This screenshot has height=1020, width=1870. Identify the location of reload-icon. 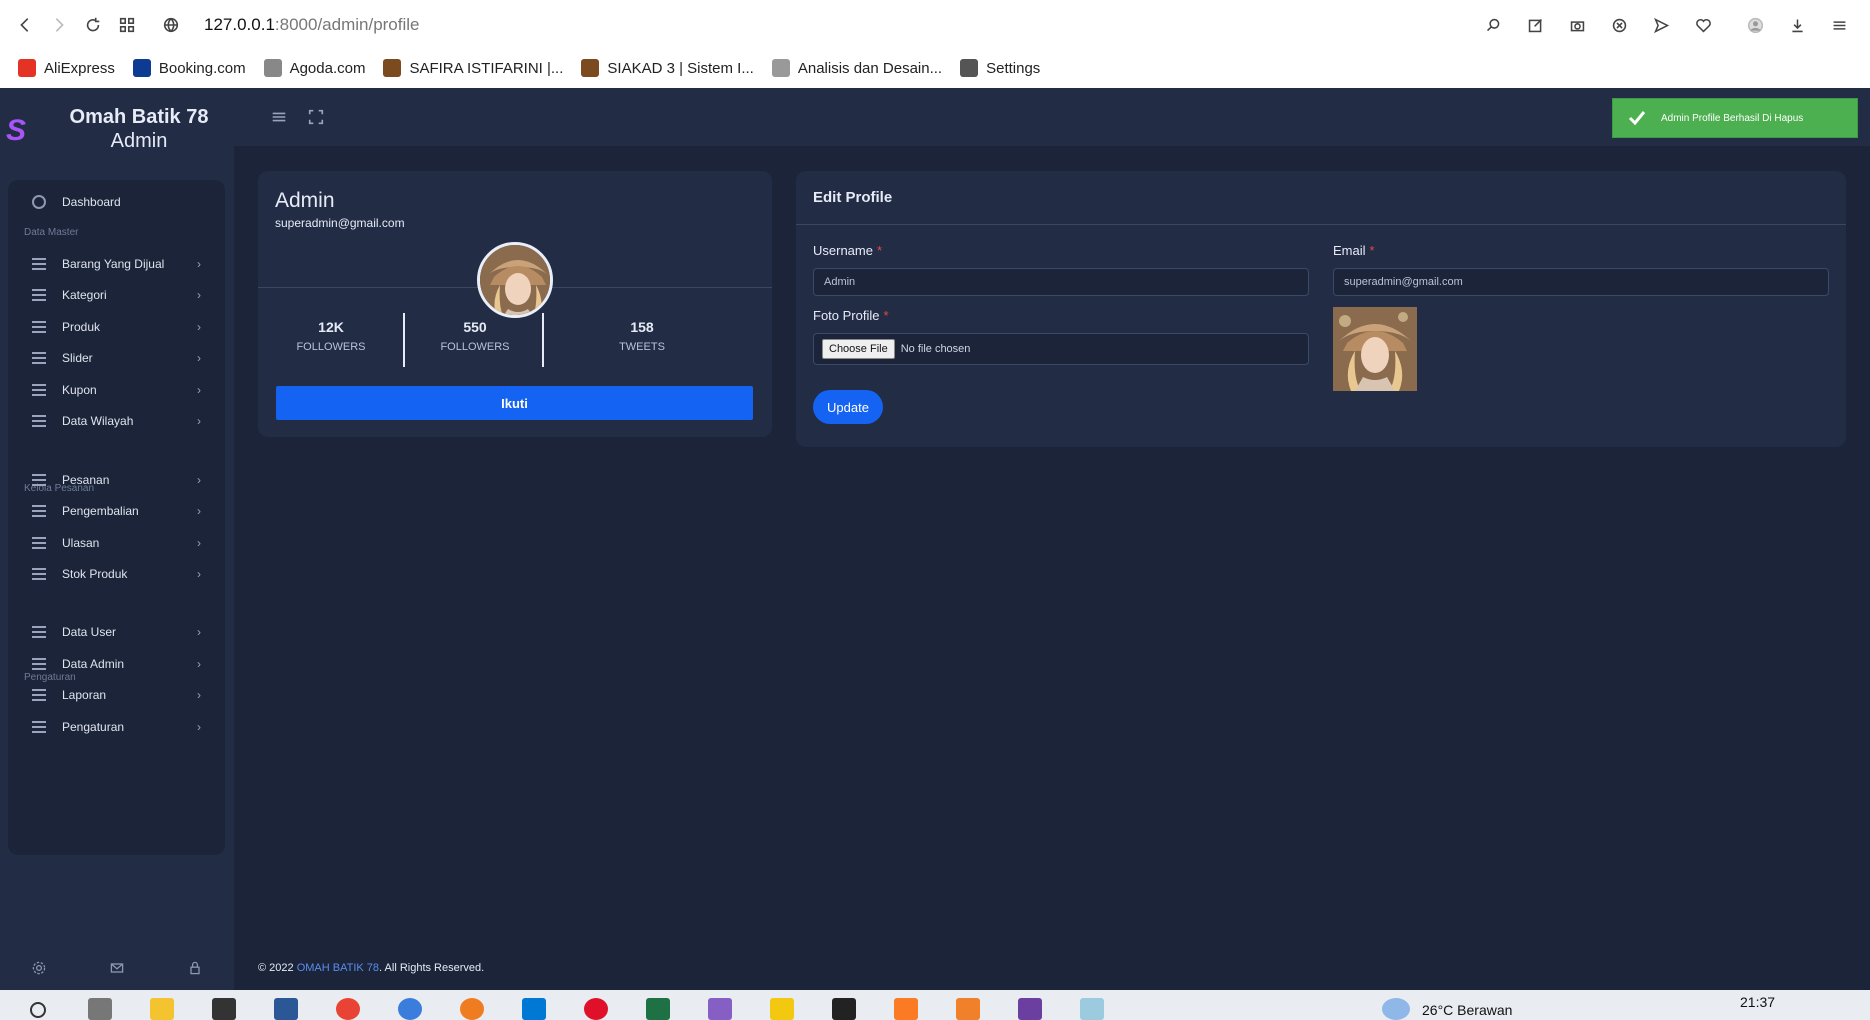
(93, 25).